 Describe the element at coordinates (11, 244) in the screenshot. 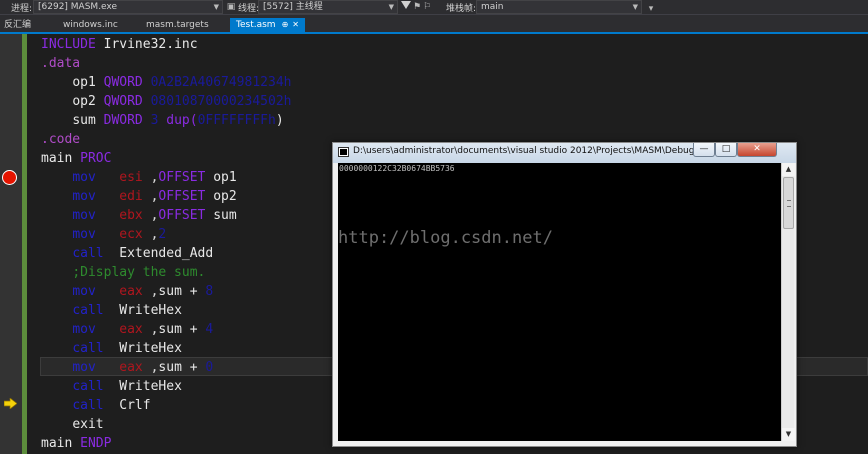

I see `breakpoint-gutter` at that location.